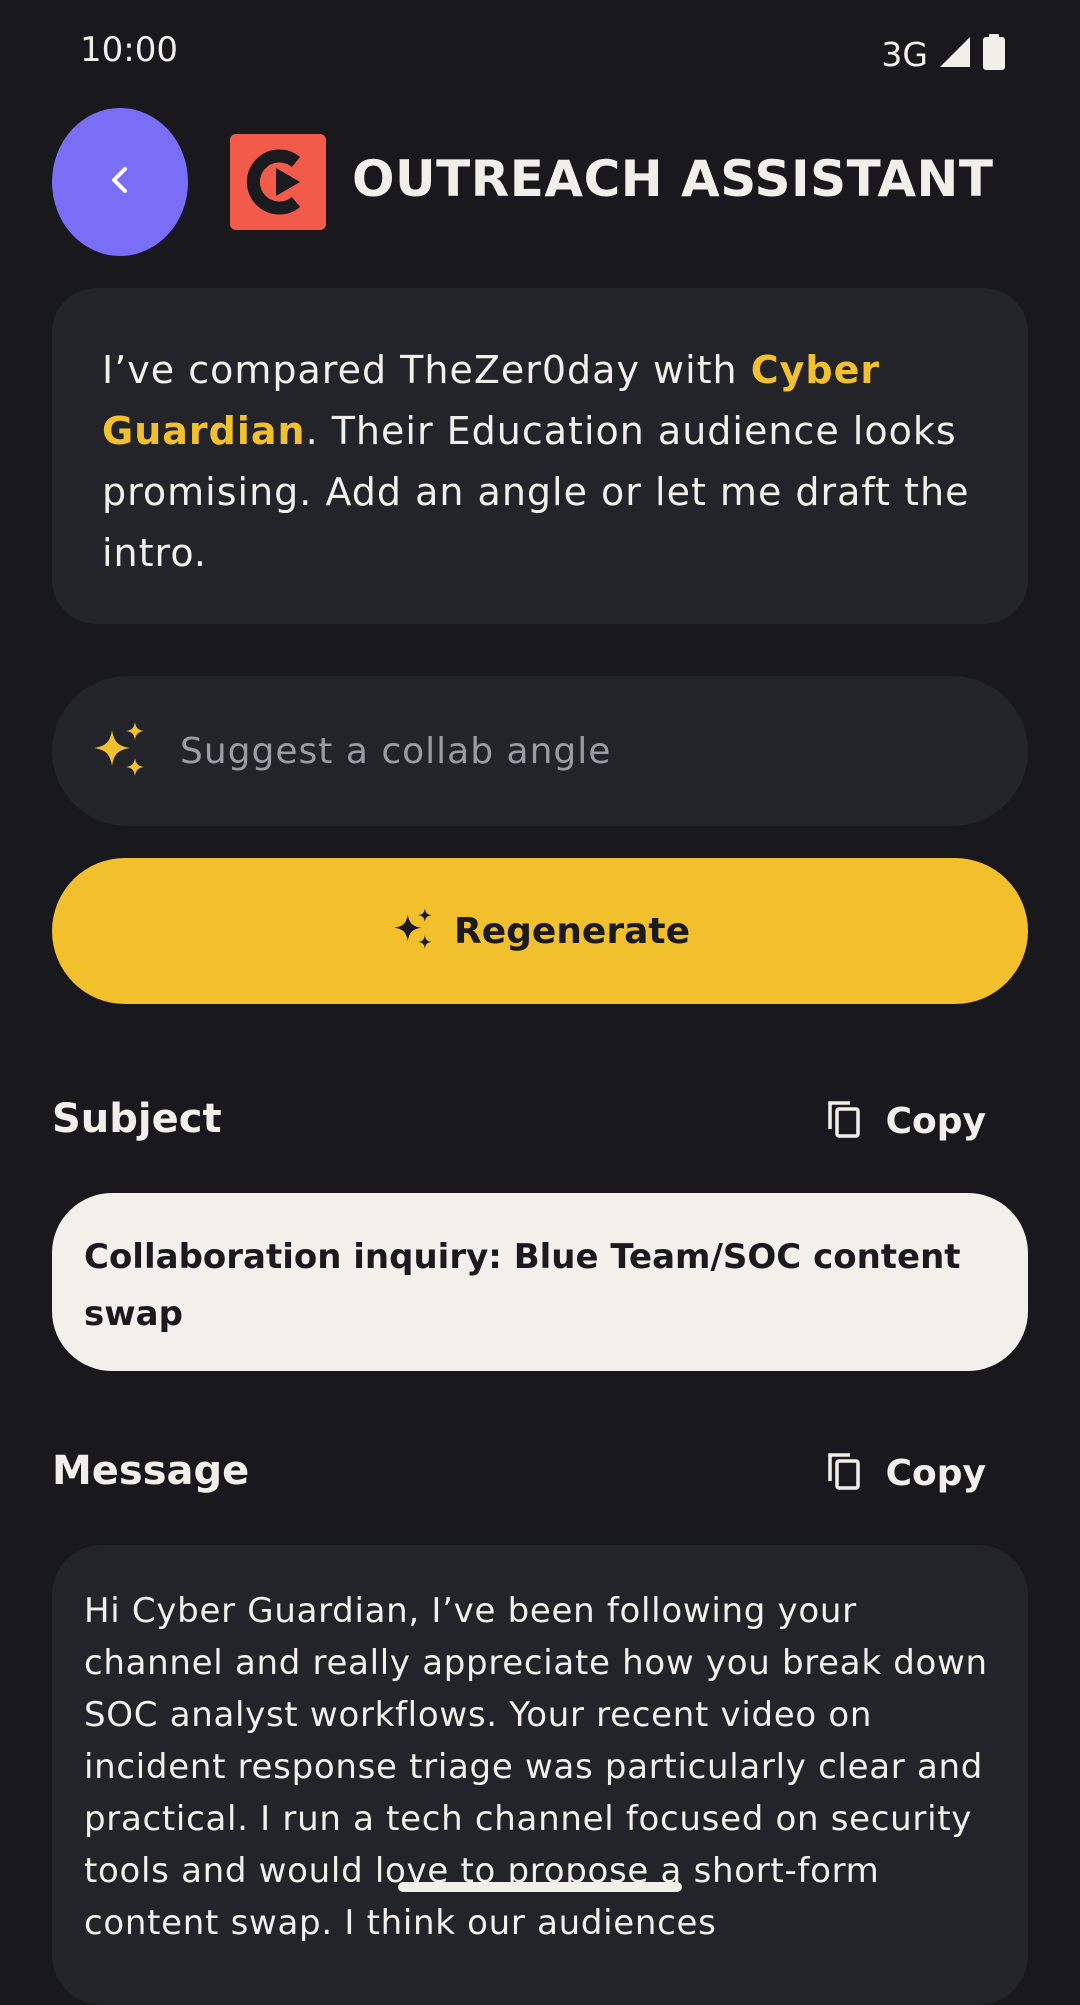 This screenshot has height=2005, width=1080. I want to click on status-icons: 3G, so click(943, 54).